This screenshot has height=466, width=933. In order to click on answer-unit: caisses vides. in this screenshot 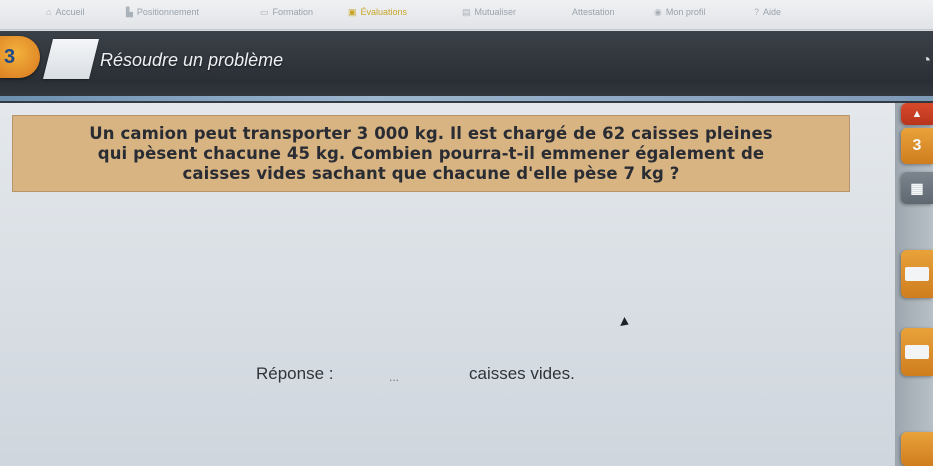, I will do `click(522, 373)`.